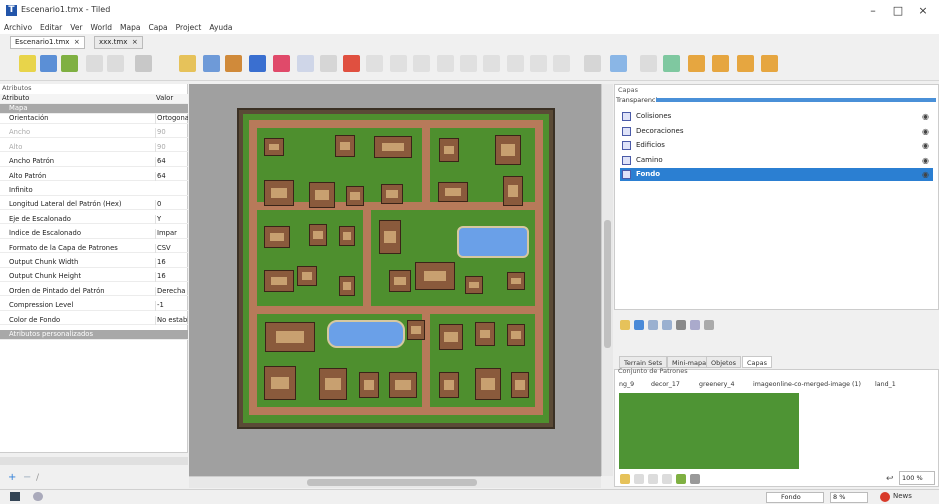 The width and height of the screenshot is (939, 504). What do you see at coordinates (94, 133) in the screenshot?
I see `property-row: Ancho 90` at bounding box center [94, 133].